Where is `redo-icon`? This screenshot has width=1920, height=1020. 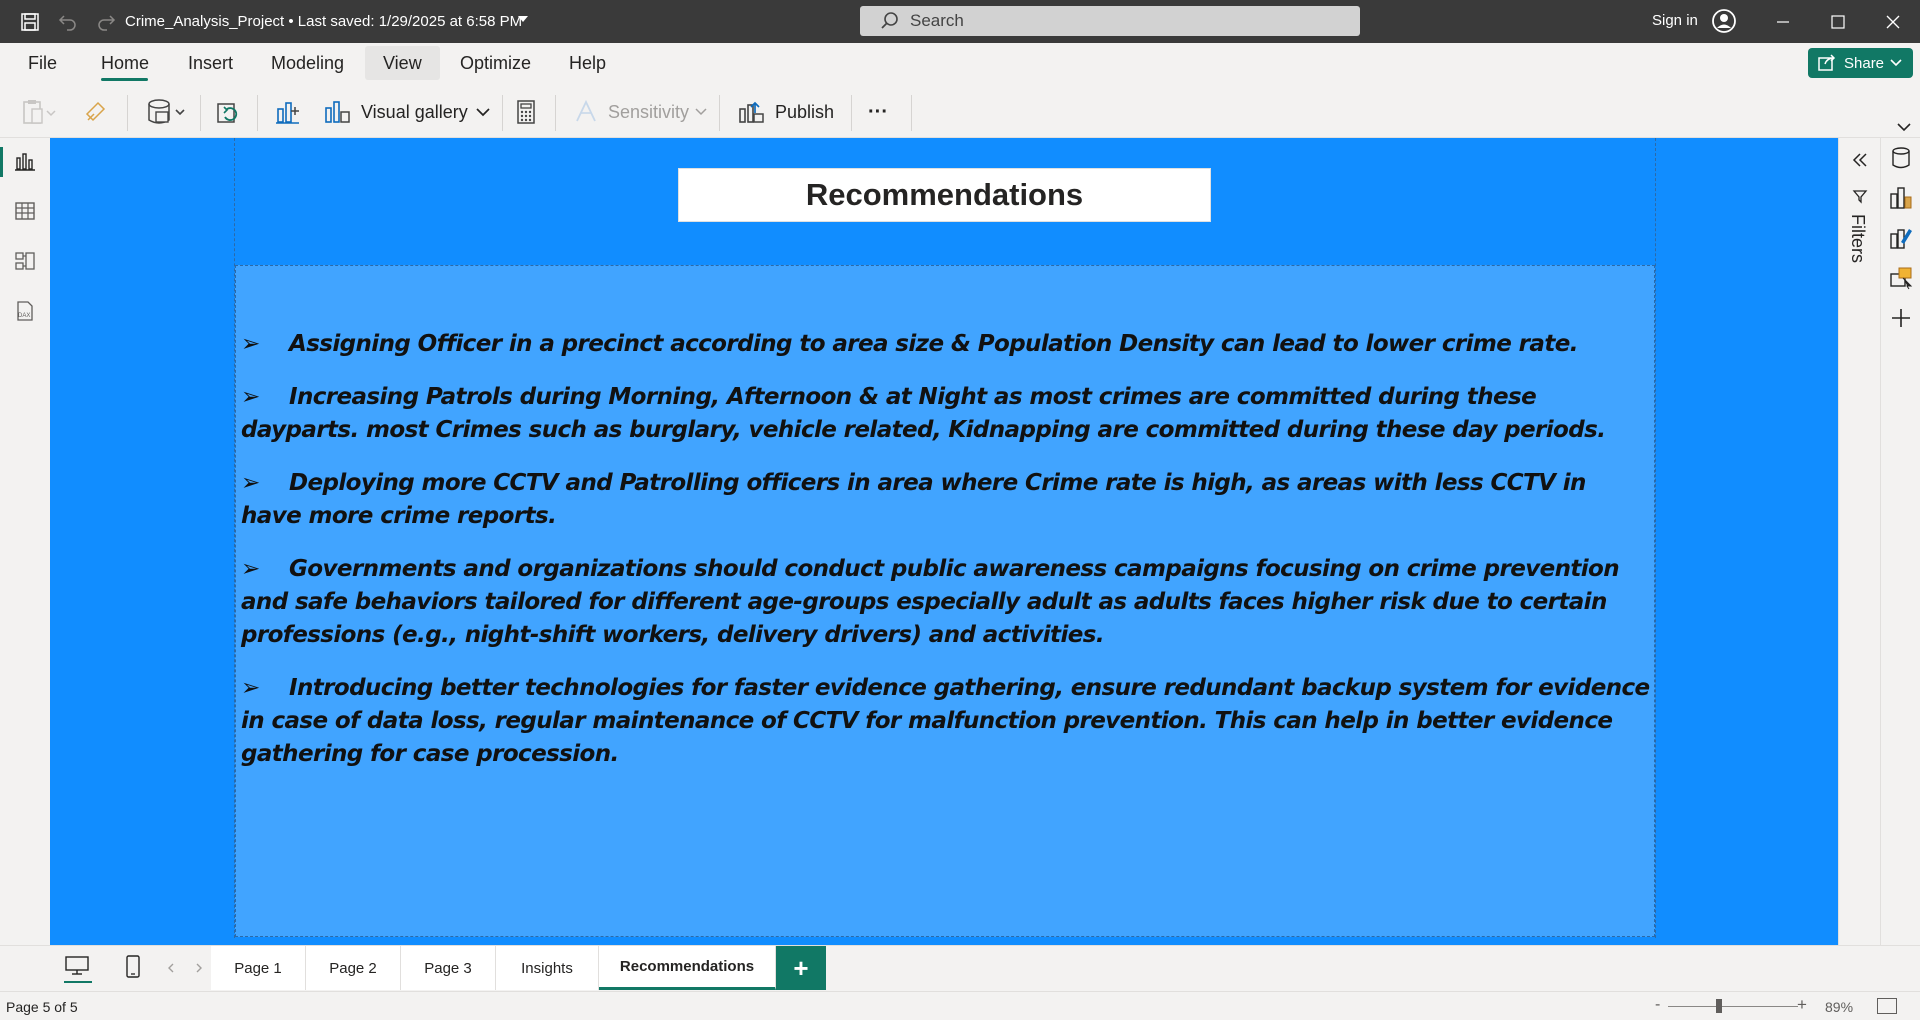 redo-icon is located at coordinates (106, 22).